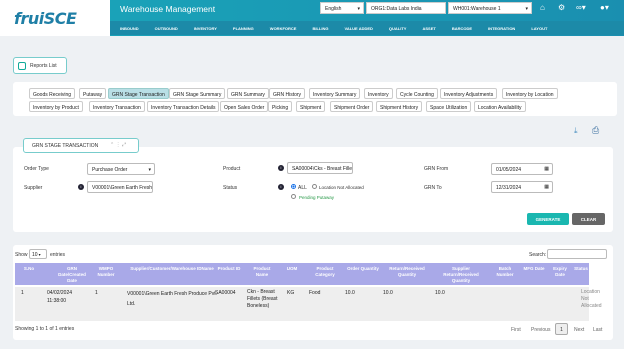 The width and height of the screenshot is (624, 349). I want to click on tab-inventory-transaction-details: Inventory Transaction Details, so click(183, 106).